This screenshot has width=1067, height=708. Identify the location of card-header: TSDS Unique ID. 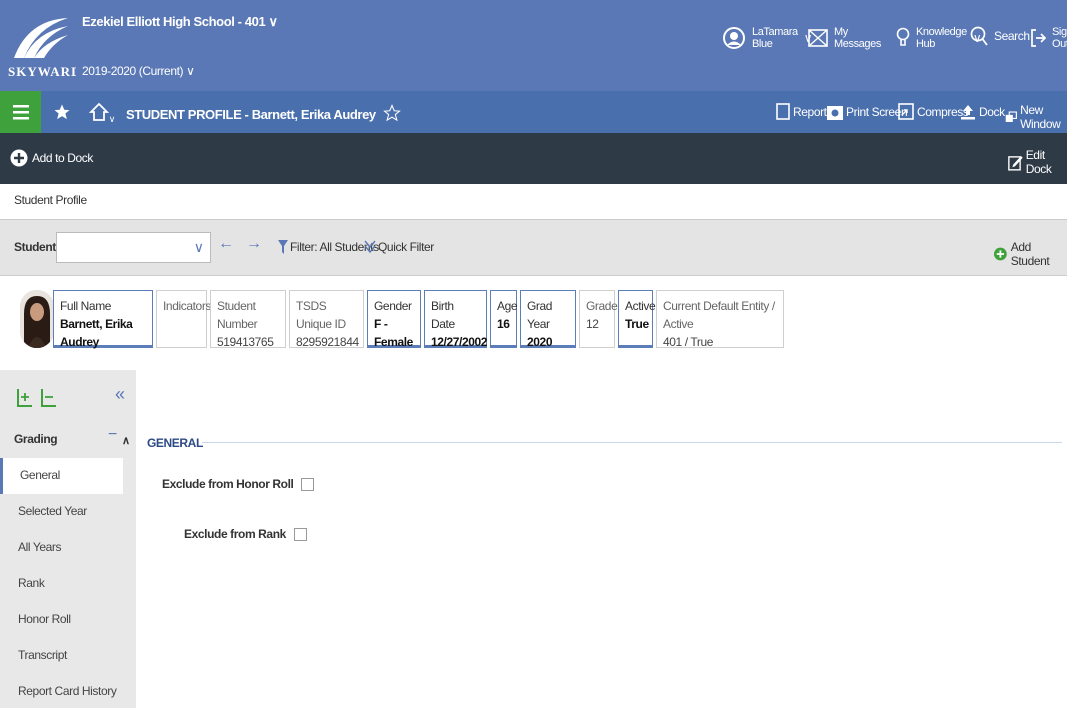
(321, 315).